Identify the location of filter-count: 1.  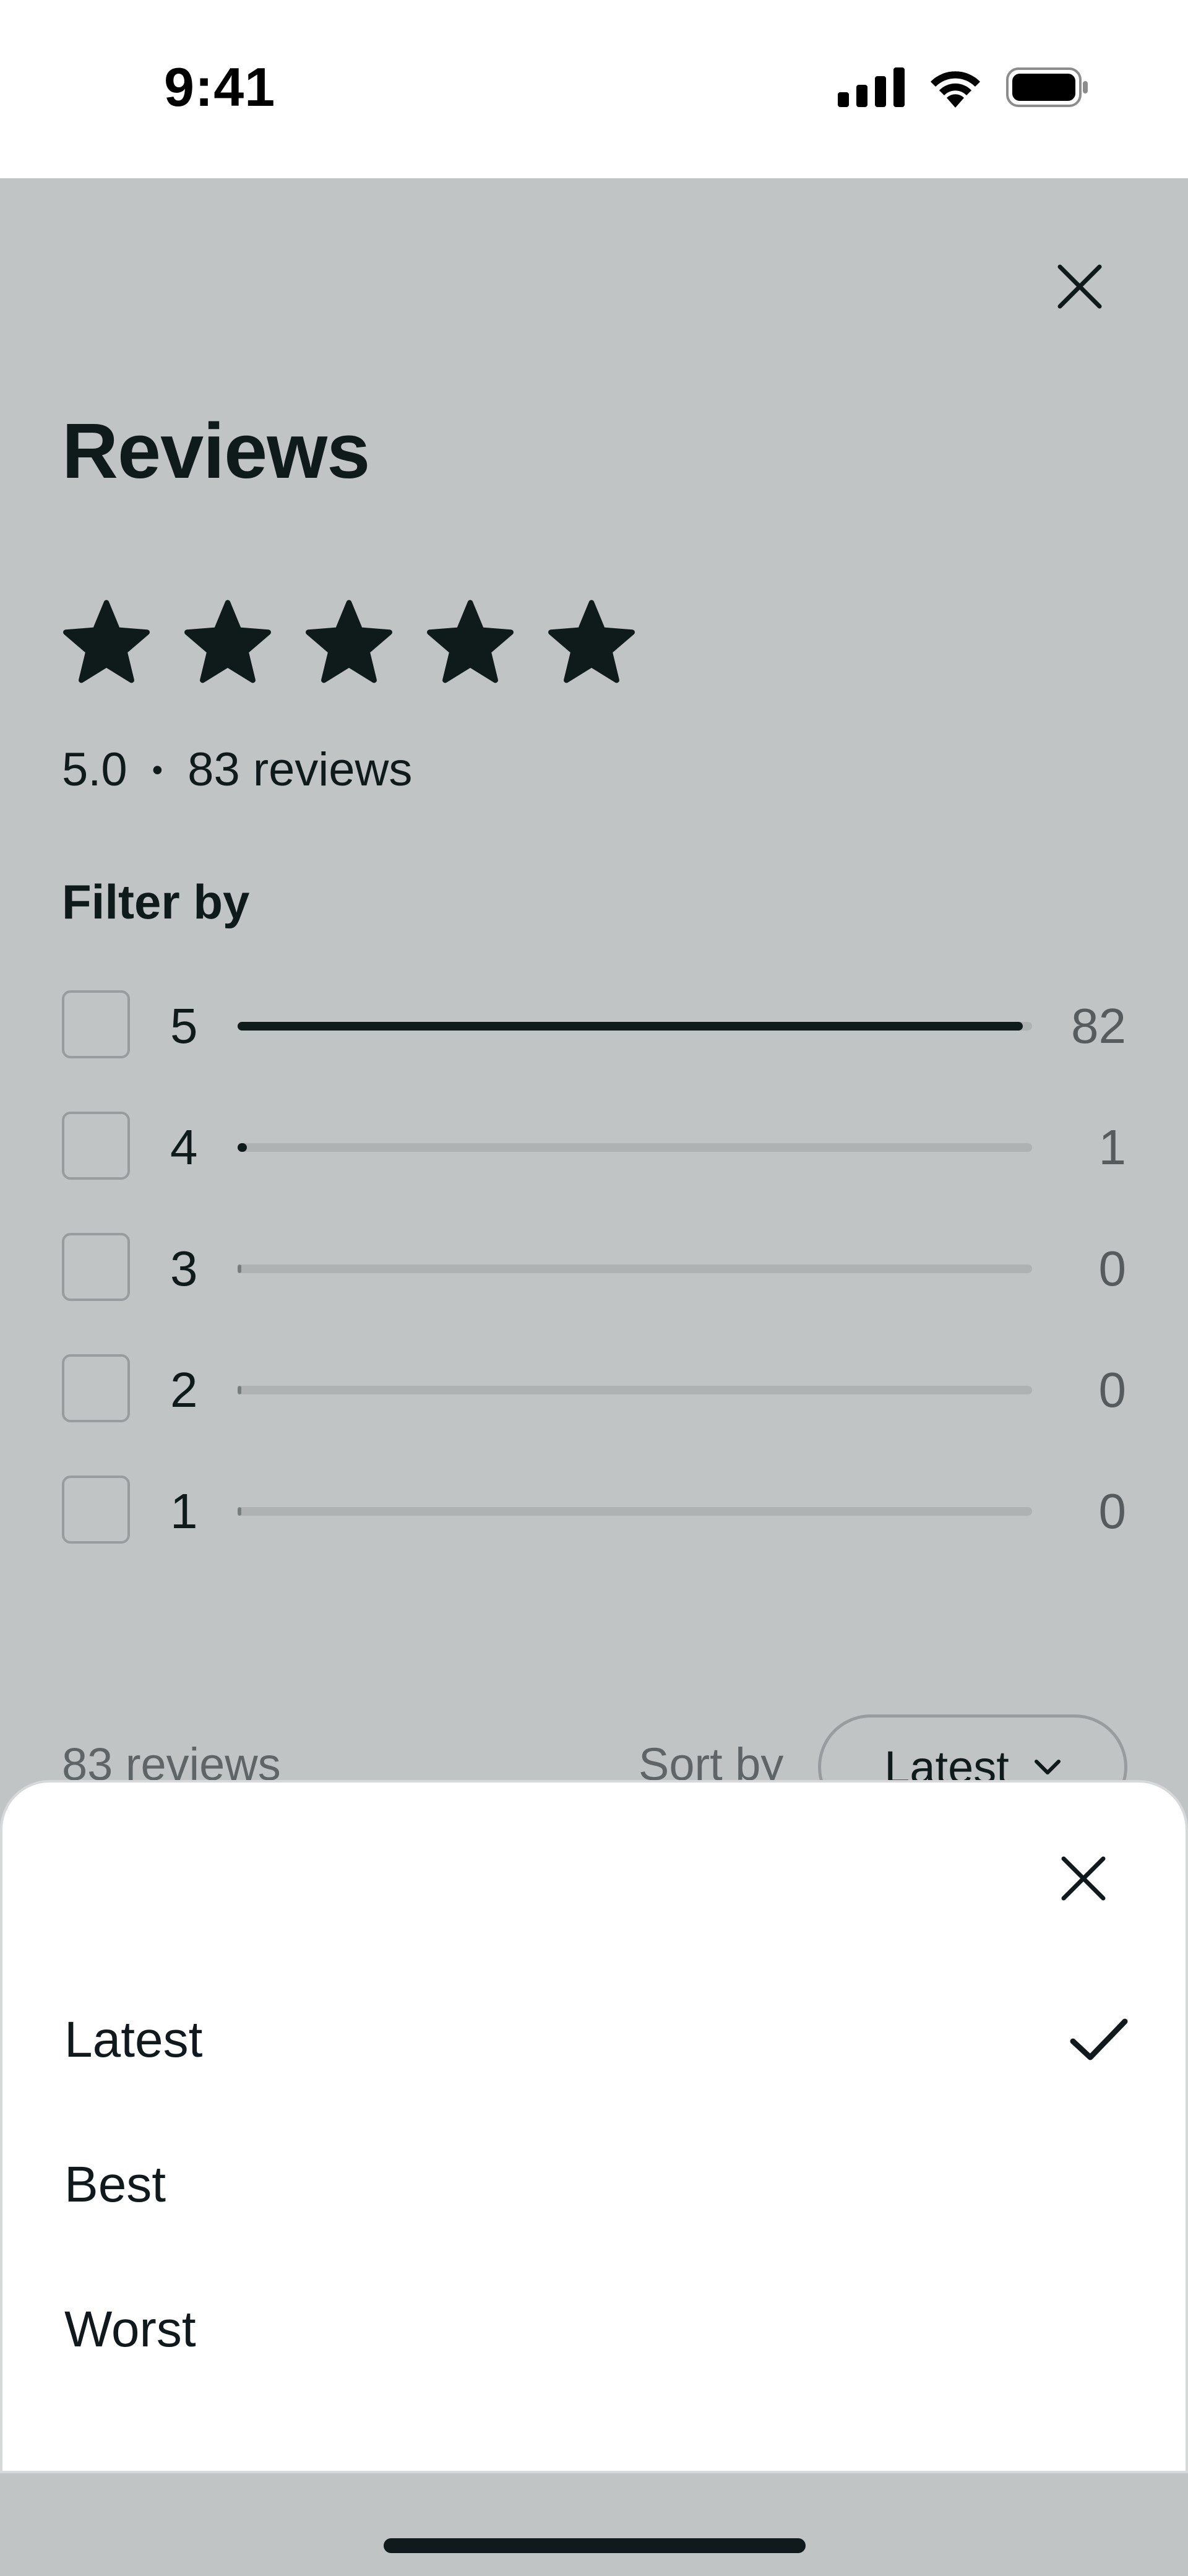
(1112, 1147).